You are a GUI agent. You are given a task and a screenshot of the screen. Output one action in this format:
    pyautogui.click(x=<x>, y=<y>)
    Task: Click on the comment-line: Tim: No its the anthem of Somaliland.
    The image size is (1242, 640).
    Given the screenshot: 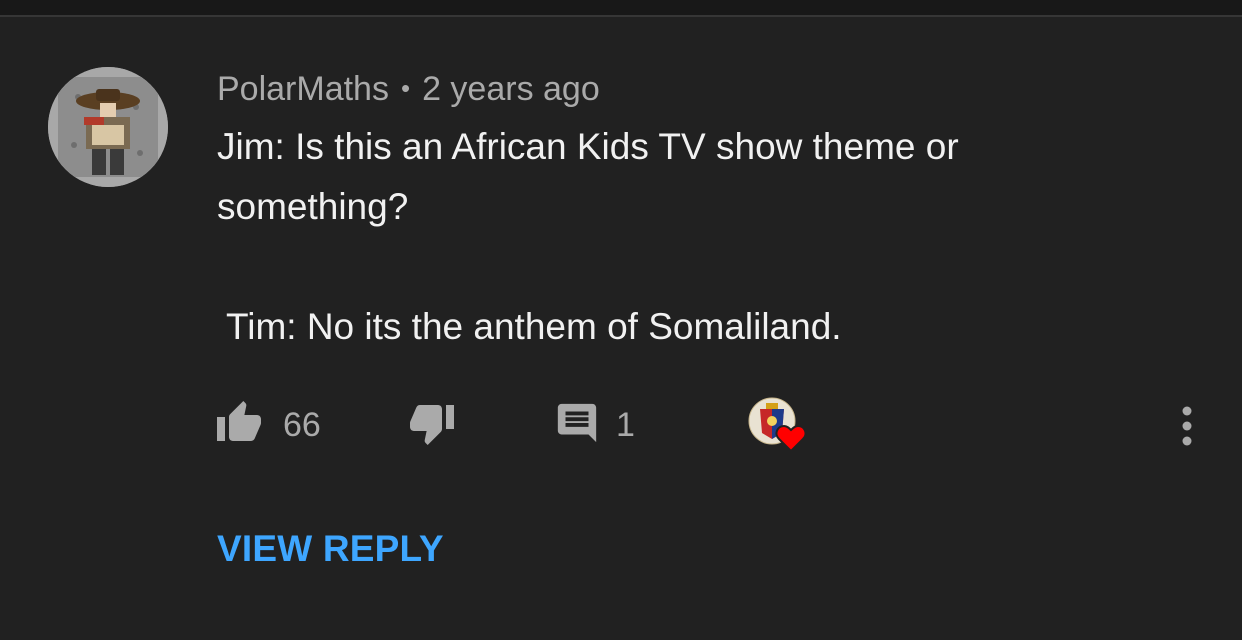 What is the action you would take?
    pyautogui.click(x=534, y=326)
    